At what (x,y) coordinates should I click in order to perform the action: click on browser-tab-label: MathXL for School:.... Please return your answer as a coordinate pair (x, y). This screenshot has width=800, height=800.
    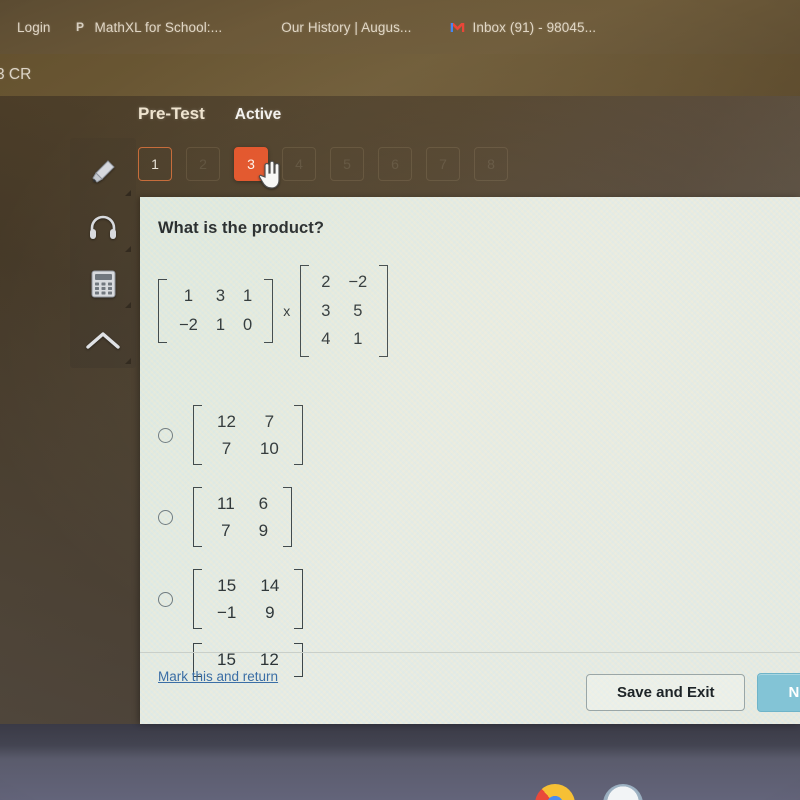
    Looking at the image, I should click on (158, 27).